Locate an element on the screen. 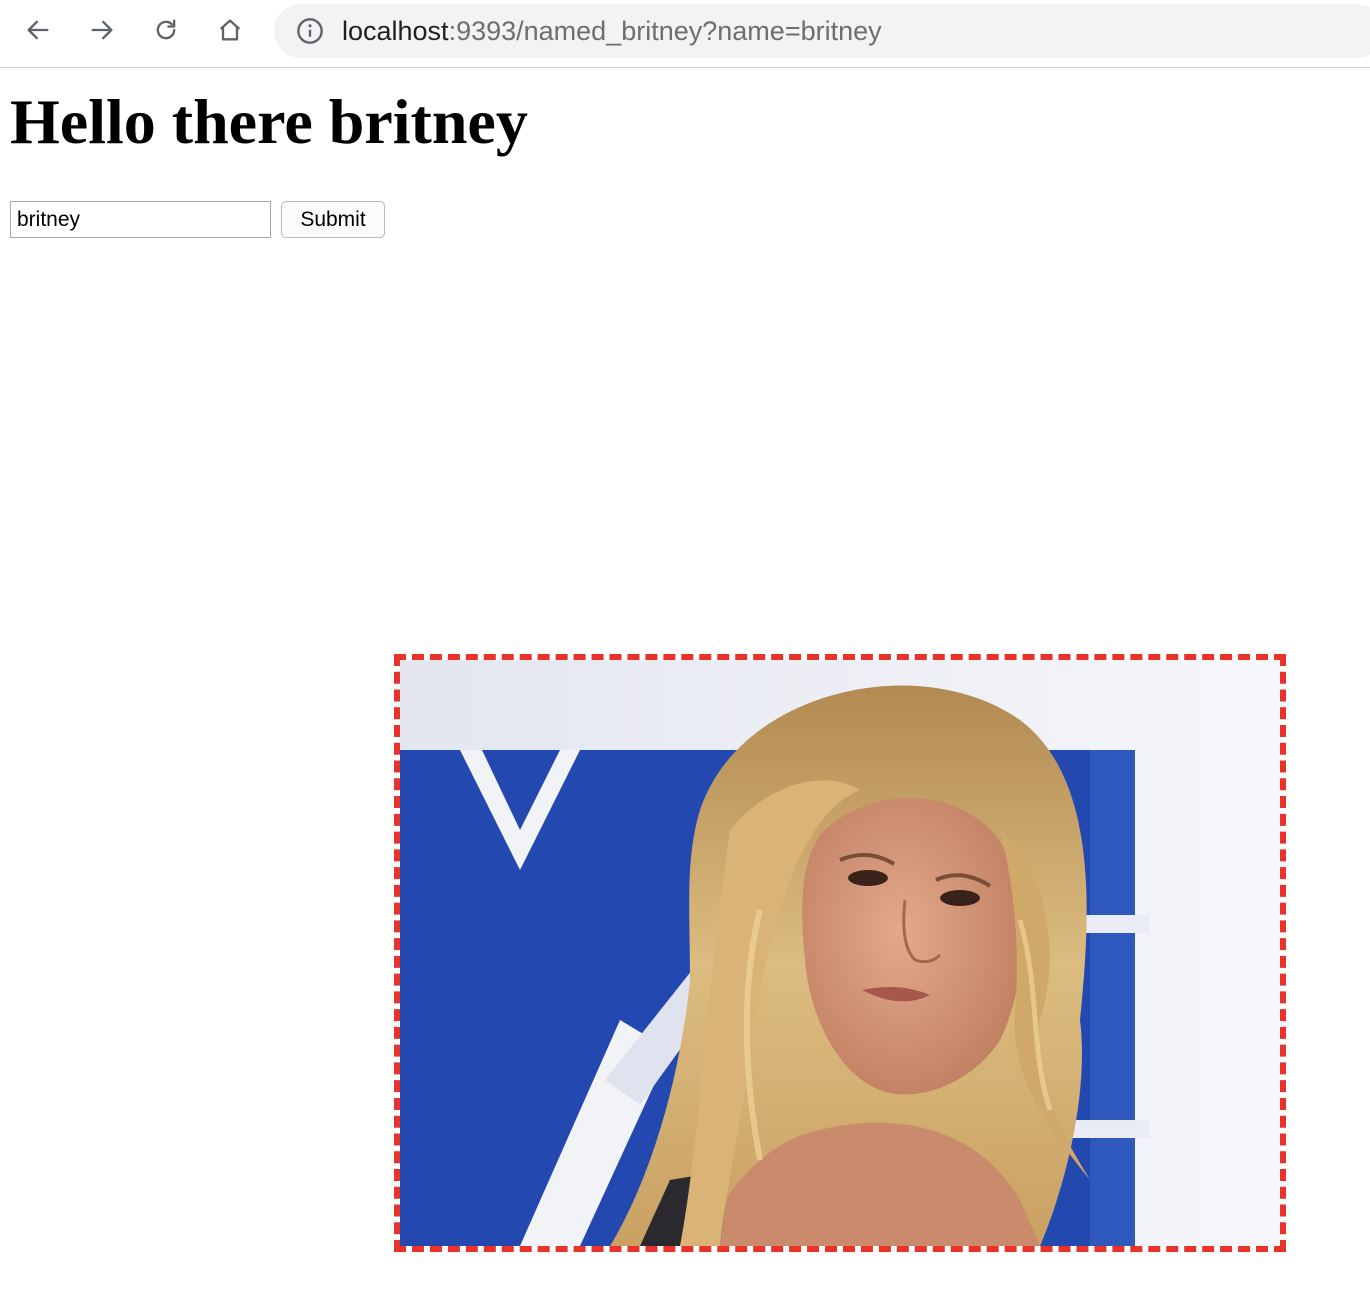  back-arrow-icon is located at coordinates (38, 30).